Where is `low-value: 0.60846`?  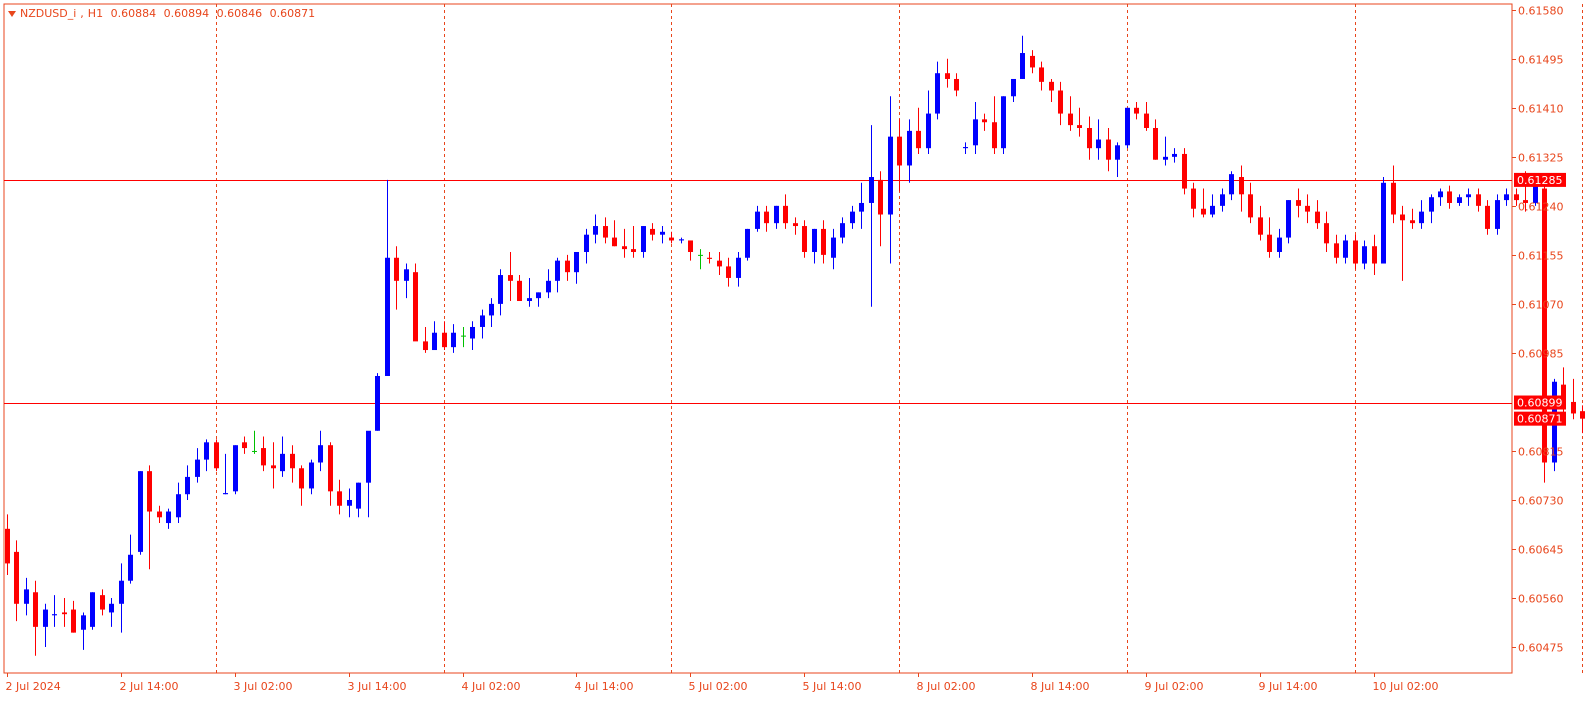
low-value: 0.60846 is located at coordinates (239, 13).